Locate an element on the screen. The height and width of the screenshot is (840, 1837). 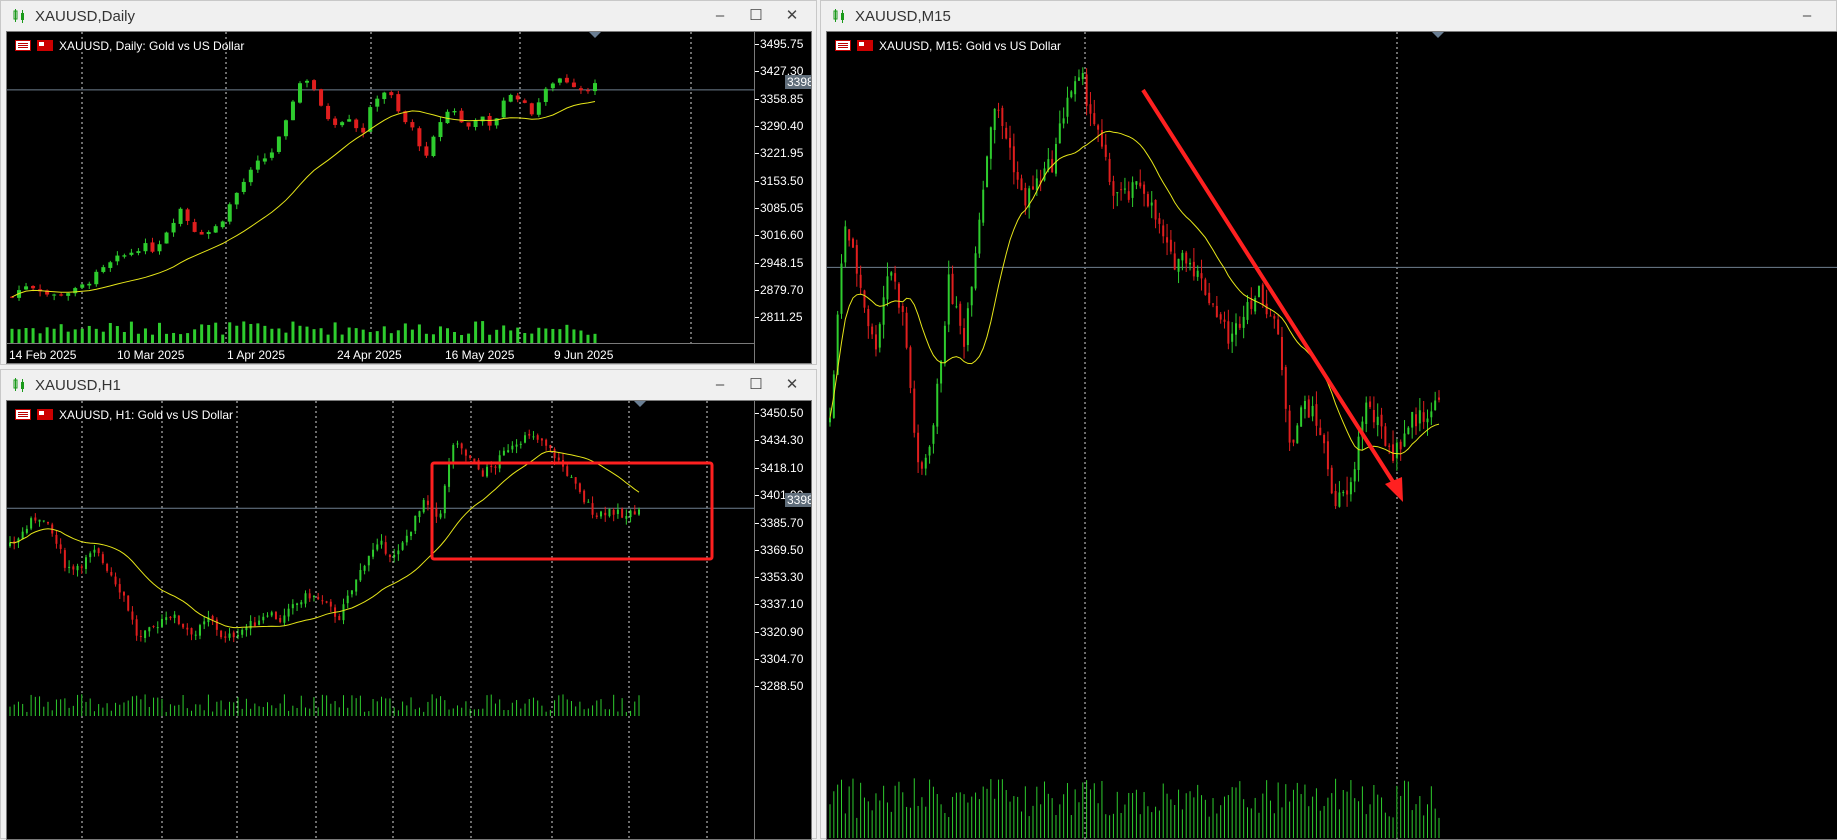
daily-titlebar: XAUUSD,Daily – ☐ ✕ is located at coordinates (408, 16).